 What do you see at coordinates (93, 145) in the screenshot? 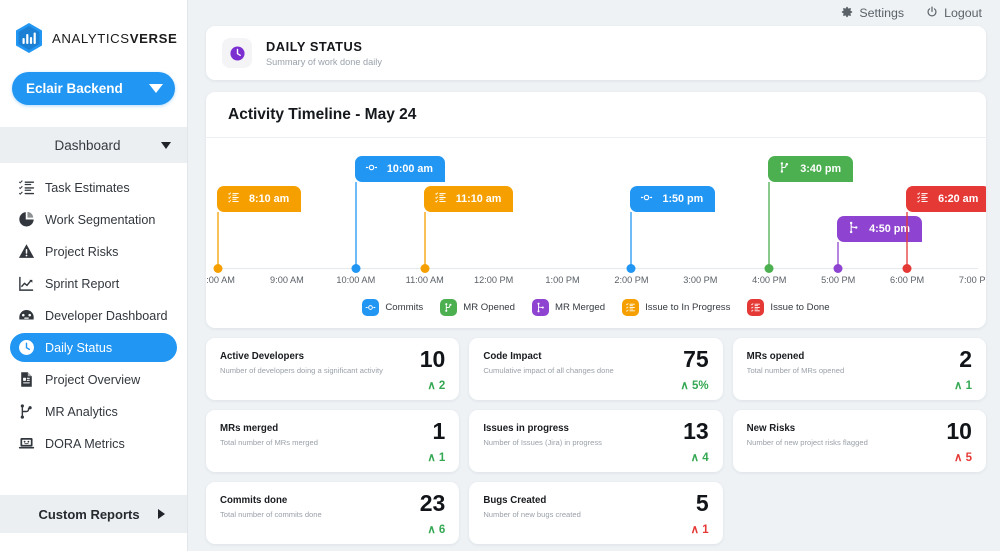
I see `dashboard-section-header: Dashboard` at bounding box center [93, 145].